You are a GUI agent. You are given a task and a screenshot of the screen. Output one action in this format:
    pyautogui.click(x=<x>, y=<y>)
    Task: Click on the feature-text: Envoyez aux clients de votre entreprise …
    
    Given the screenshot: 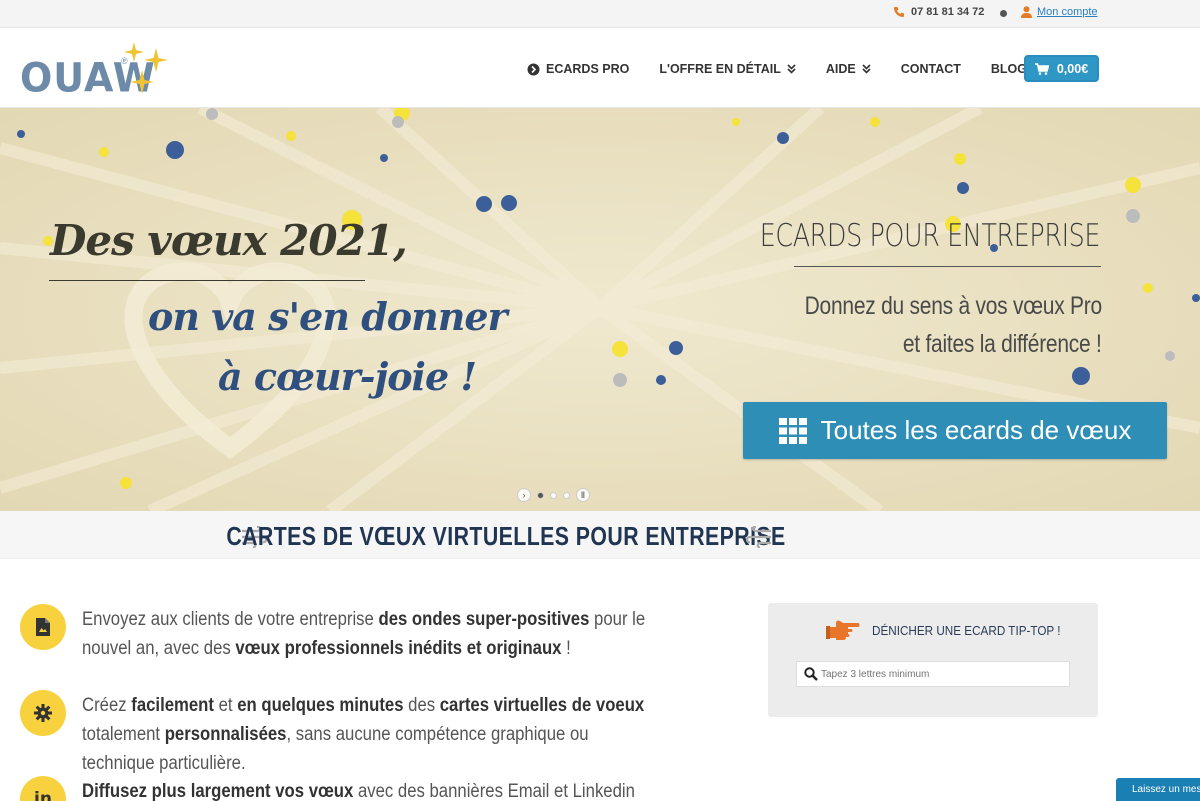 What is the action you would take?
    pyautogui.click(x=363, y=634)
    